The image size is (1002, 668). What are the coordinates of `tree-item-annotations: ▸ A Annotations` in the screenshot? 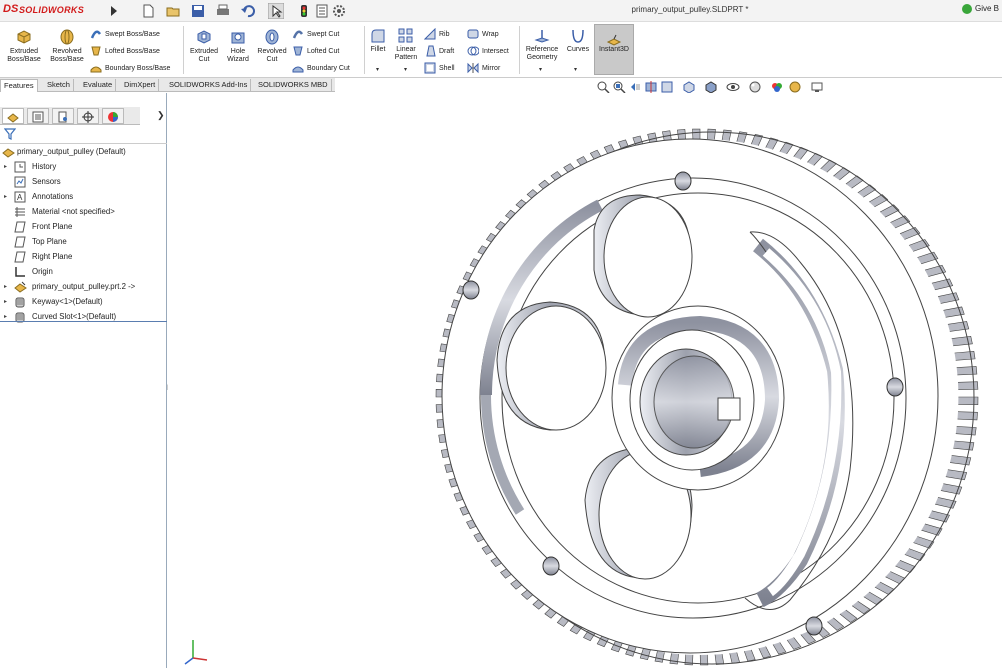 It's located at (79, 197).